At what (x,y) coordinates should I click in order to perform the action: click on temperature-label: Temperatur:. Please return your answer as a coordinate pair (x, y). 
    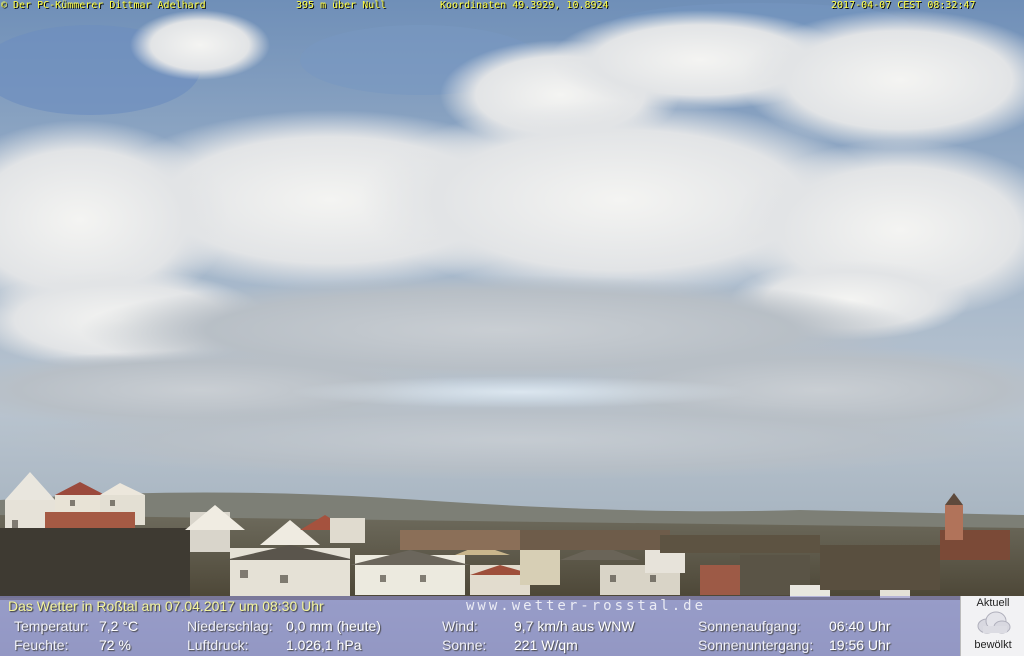
    Looking at the image, I should click on (51, 626).